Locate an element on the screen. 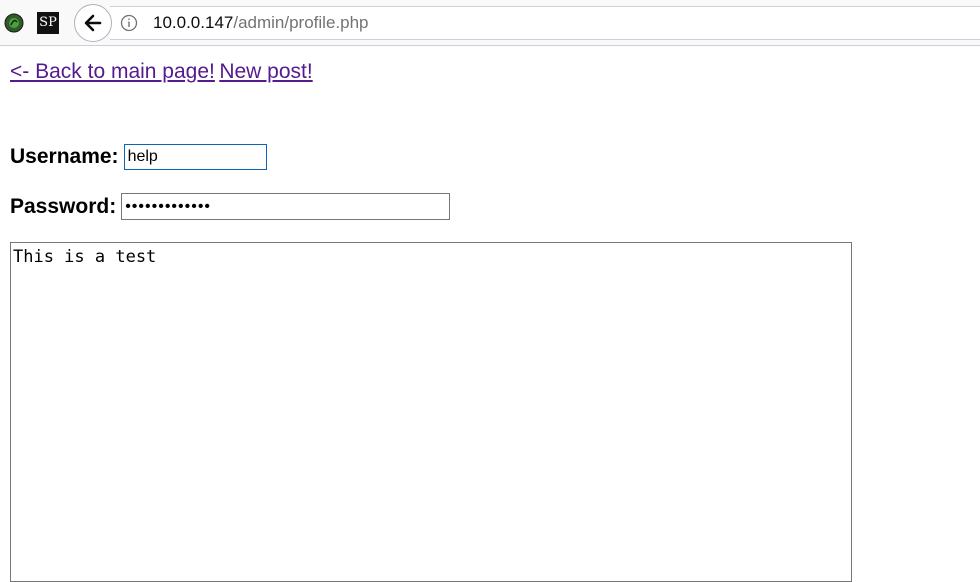 Image resolution: width=980 pixels, height=582 pixels. username-label: Username: is located at coordinates (64, 156).